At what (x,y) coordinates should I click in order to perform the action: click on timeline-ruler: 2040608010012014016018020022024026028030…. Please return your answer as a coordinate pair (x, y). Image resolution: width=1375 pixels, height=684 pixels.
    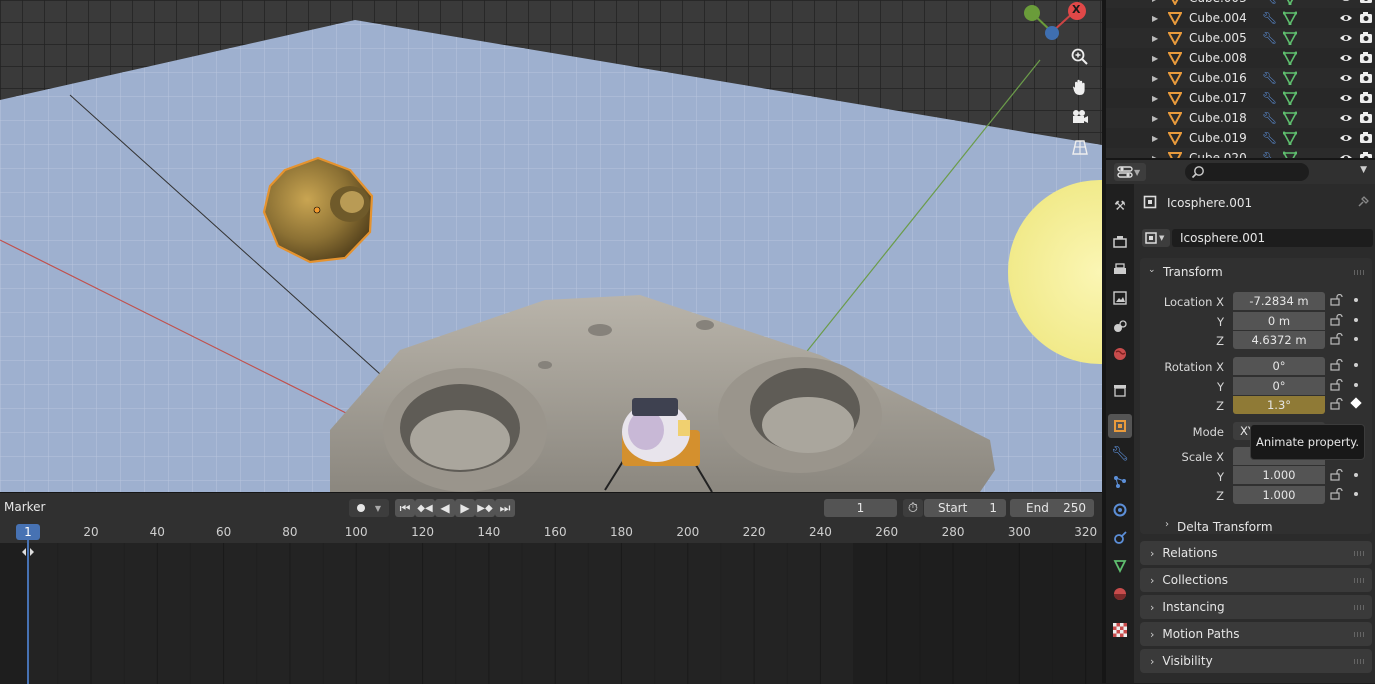
    Looking at the image, I should click on (551, 532).